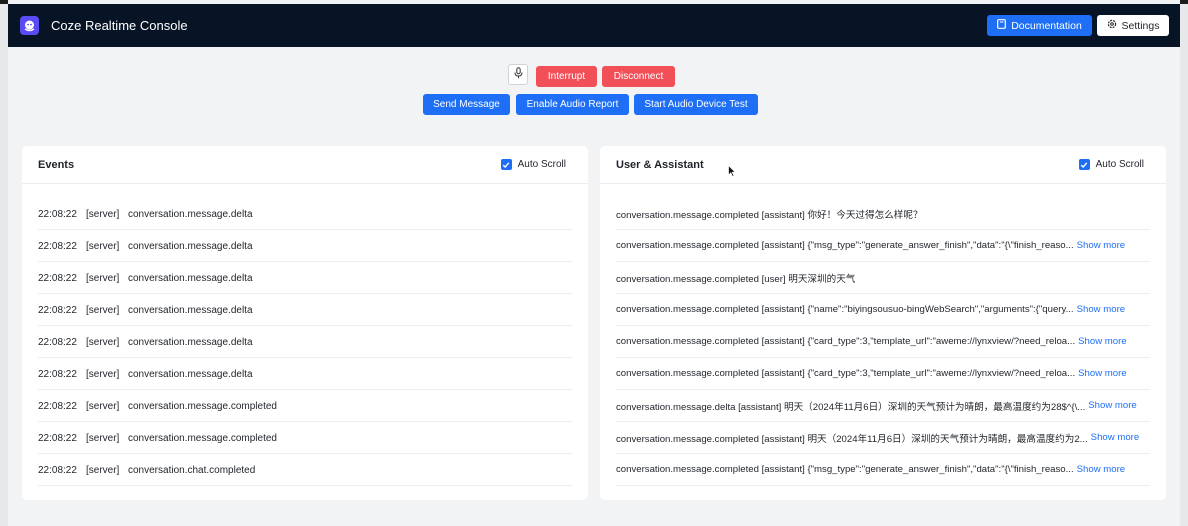 The width and height of the screenshot is (1188, 526). What do you see at coordinates (305, 165) in the screenshot?
I see `events-panel-header: Events Auto Scroll` at bounding box center [305, 165].